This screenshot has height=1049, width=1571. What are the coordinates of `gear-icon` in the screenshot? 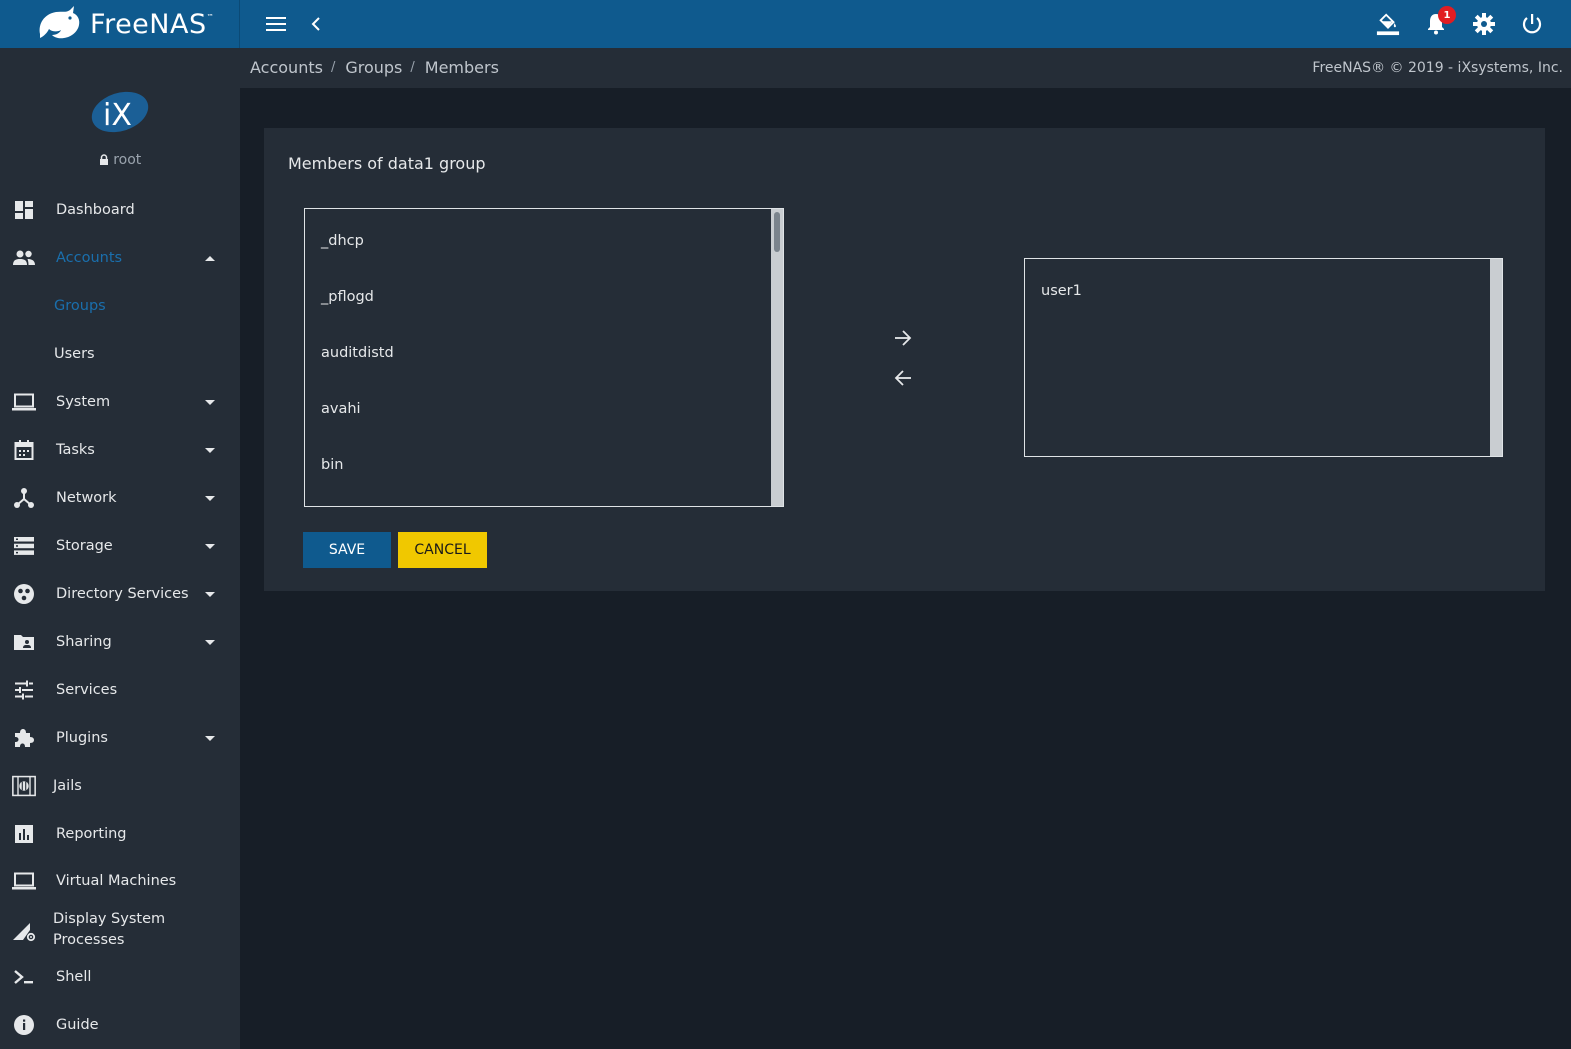 It's located at (1484, 24).